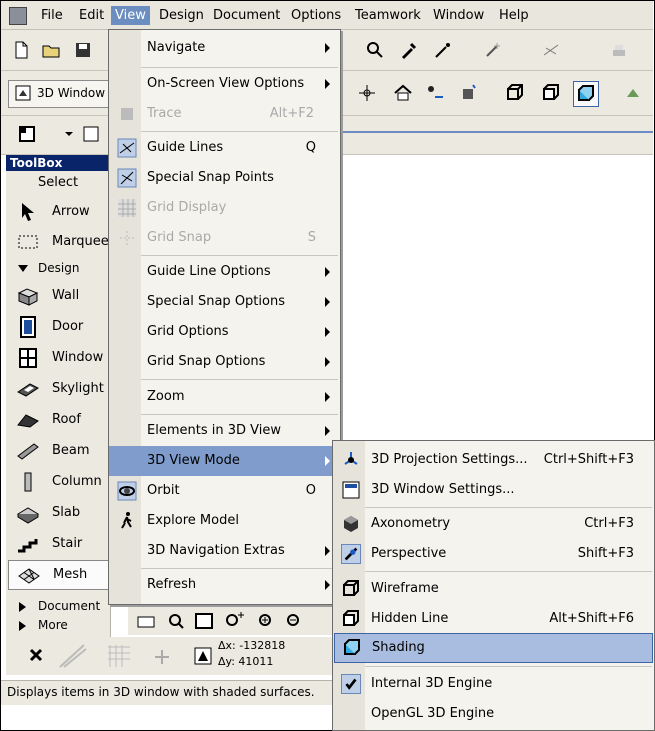 The image size is (655, 731). What do you see at coordinates (493, 460) in the screenshot?
I see `submenu-item-3d-projection-settings: 3D Projection Settings... Ctrl+Shift+F3` at bounding box center [493, 460].